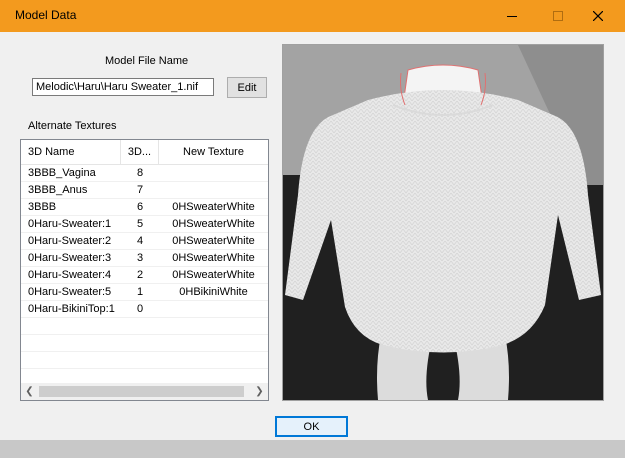 The height and width of the screenshot is (458, 625). I want to click on maximize-icon, so click(558, 16).